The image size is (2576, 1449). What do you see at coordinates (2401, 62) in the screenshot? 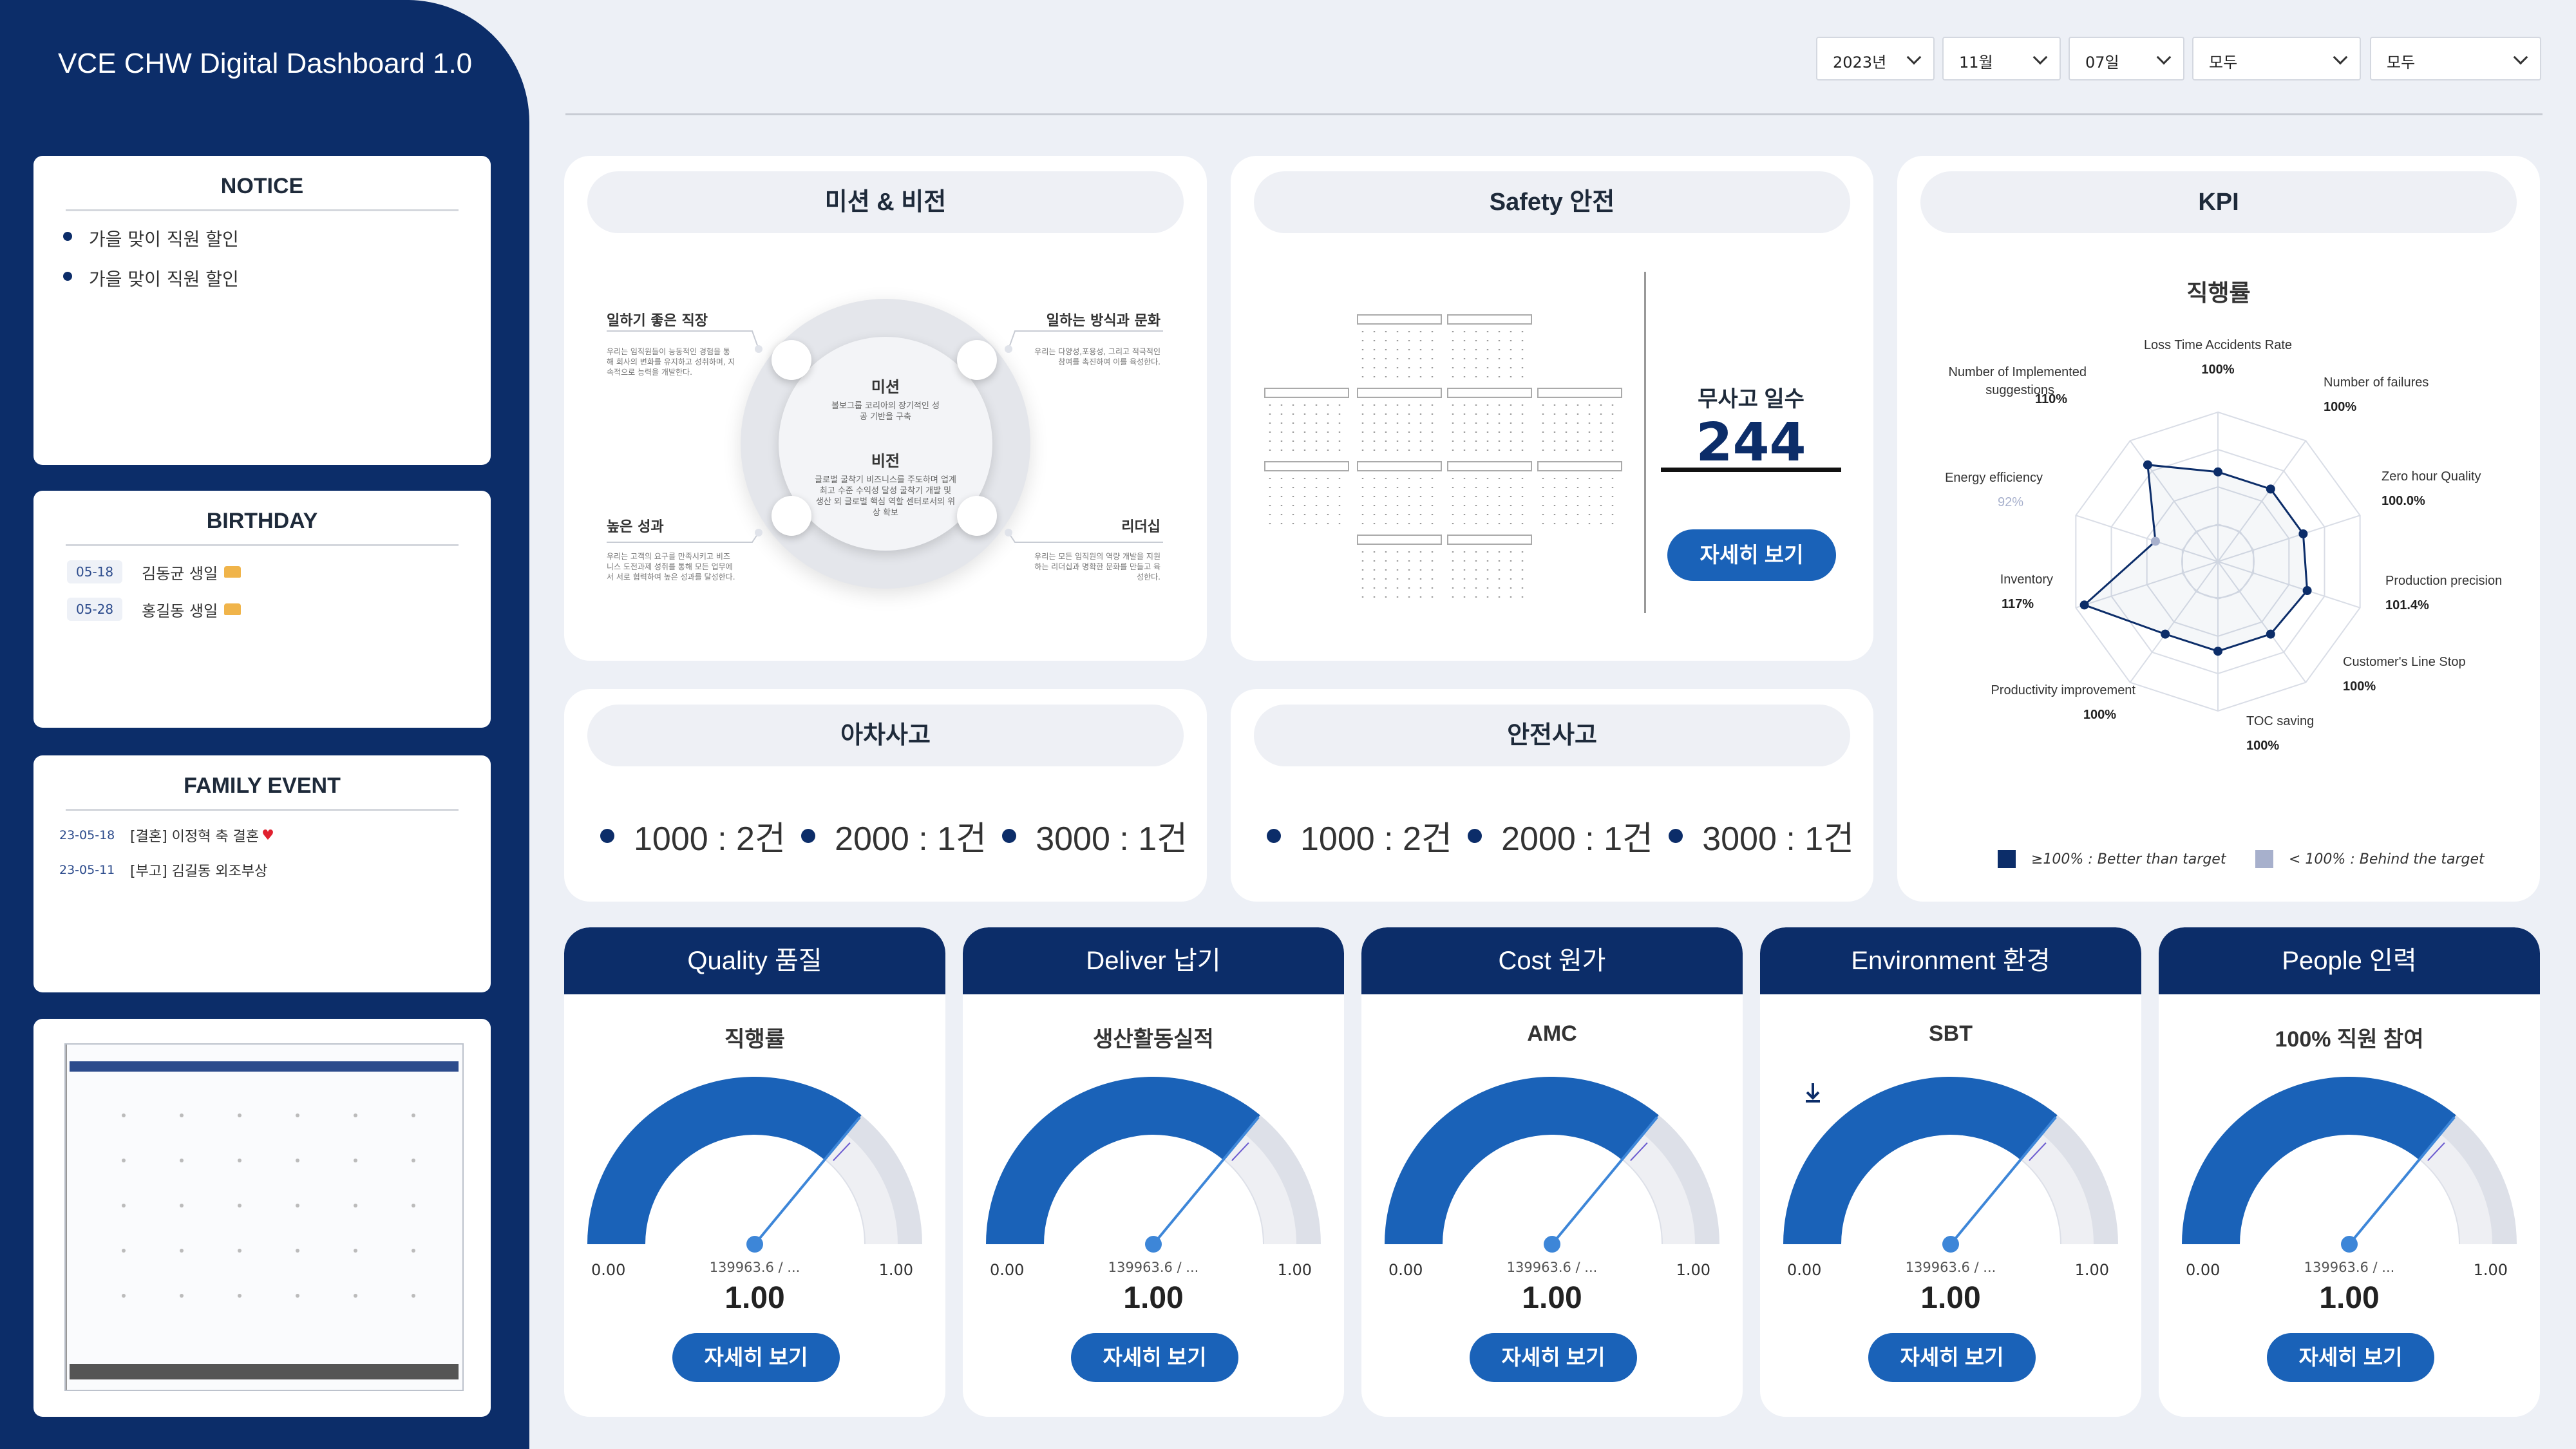
I see `filter-select-2-value: 모두` at bounding box center [2401, 62].